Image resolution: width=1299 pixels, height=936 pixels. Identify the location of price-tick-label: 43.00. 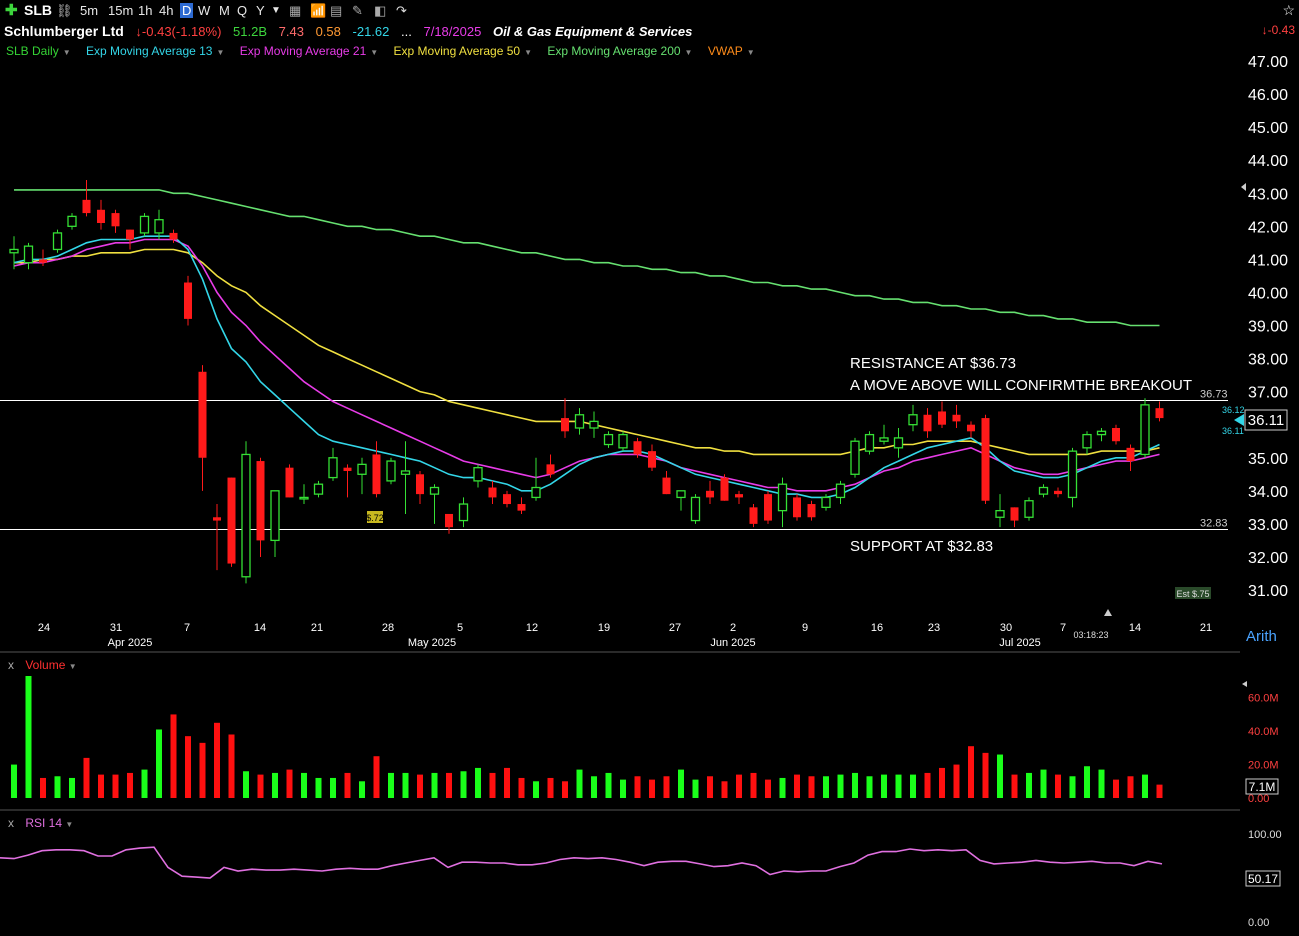
(1268, 194).